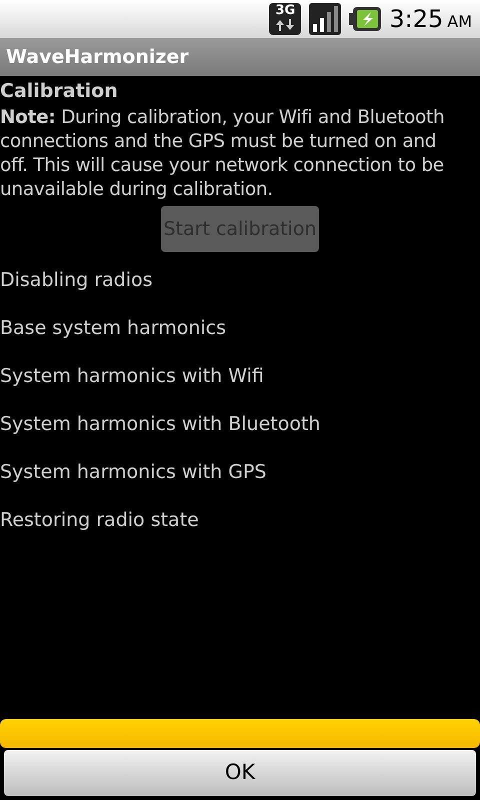 This screenshot has width=480, height=800. What do you see at coordinates (161, 424) in the screenshot?
I see `step-label: System harmonics with Bluetooth` at bounding box center [161, 424].